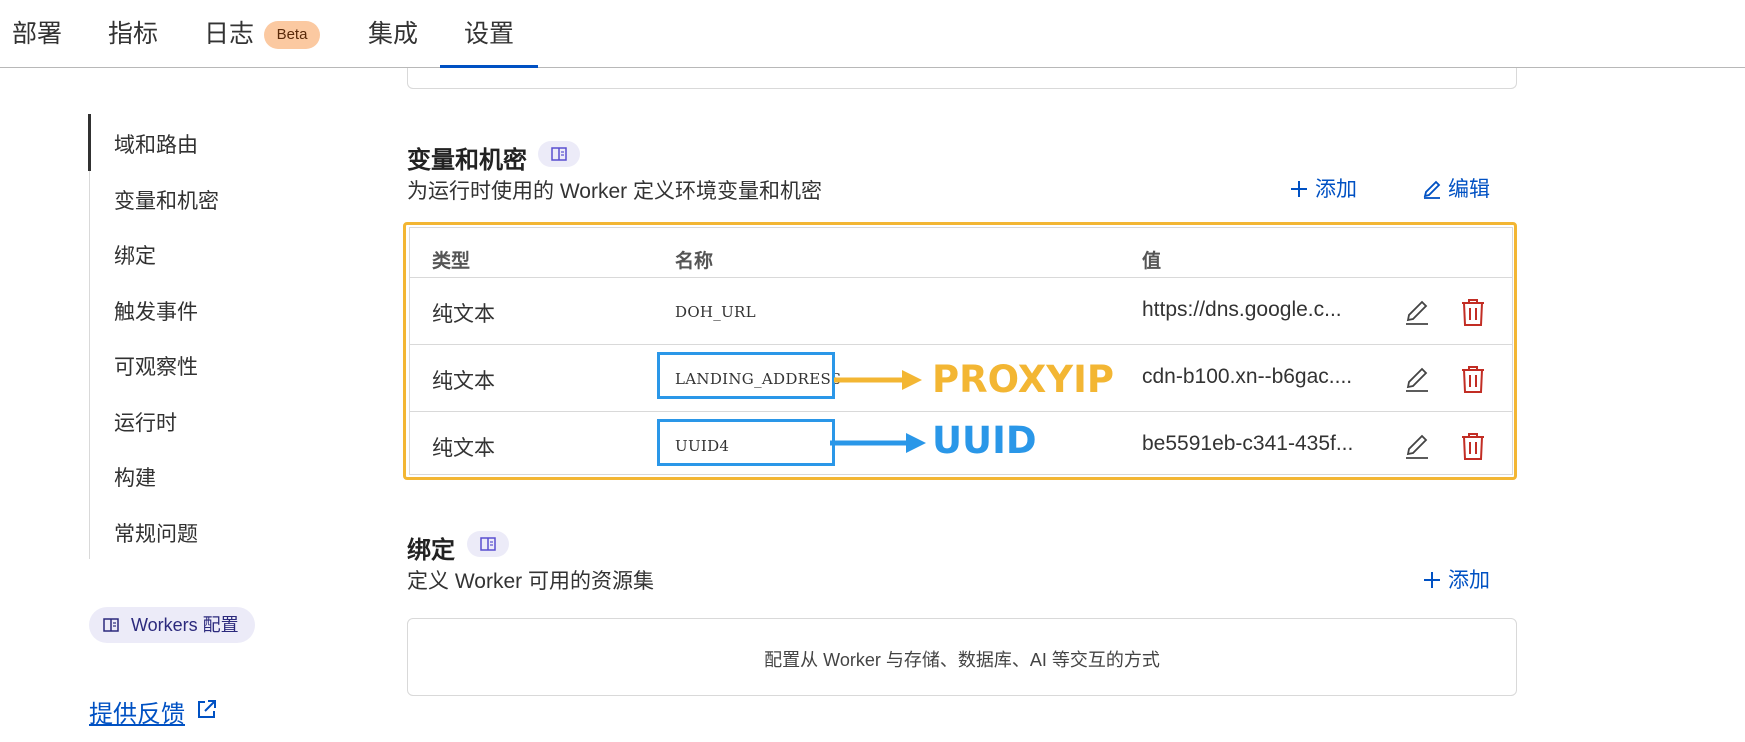 This screenshot has width=1745, height=742. Describe the element at coordinates (89, 142) in the screenshot. I see `active-indicator` at that location.